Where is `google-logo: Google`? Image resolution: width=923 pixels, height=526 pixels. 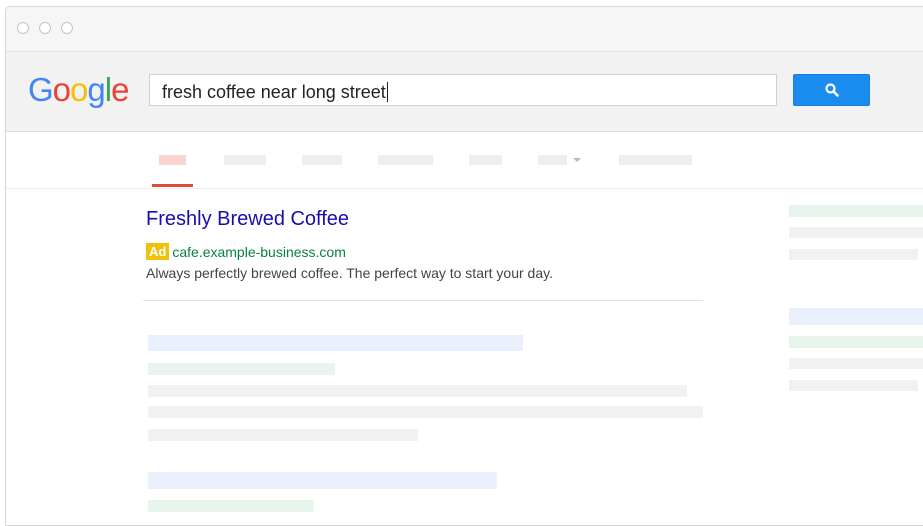 google-logo: Google is located at coordinates (78, 89).